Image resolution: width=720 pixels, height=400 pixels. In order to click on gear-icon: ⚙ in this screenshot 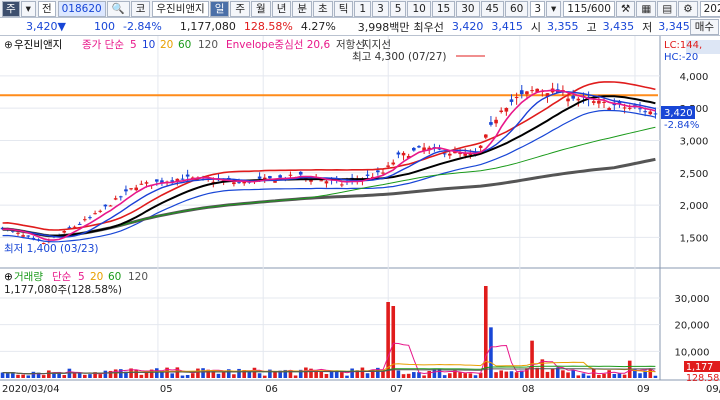, I will do `click(688, 8)`.